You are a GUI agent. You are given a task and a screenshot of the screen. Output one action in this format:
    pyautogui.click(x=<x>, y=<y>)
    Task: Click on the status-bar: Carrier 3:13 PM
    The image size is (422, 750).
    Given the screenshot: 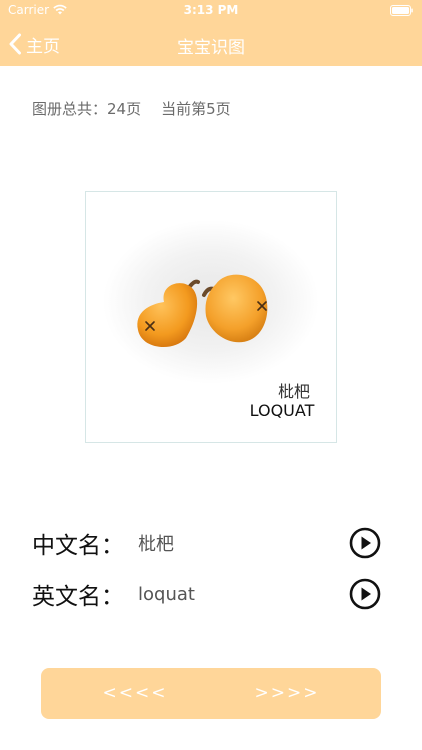 What is the action you would take?
    pyautogui.click(x=211, y=11)
    